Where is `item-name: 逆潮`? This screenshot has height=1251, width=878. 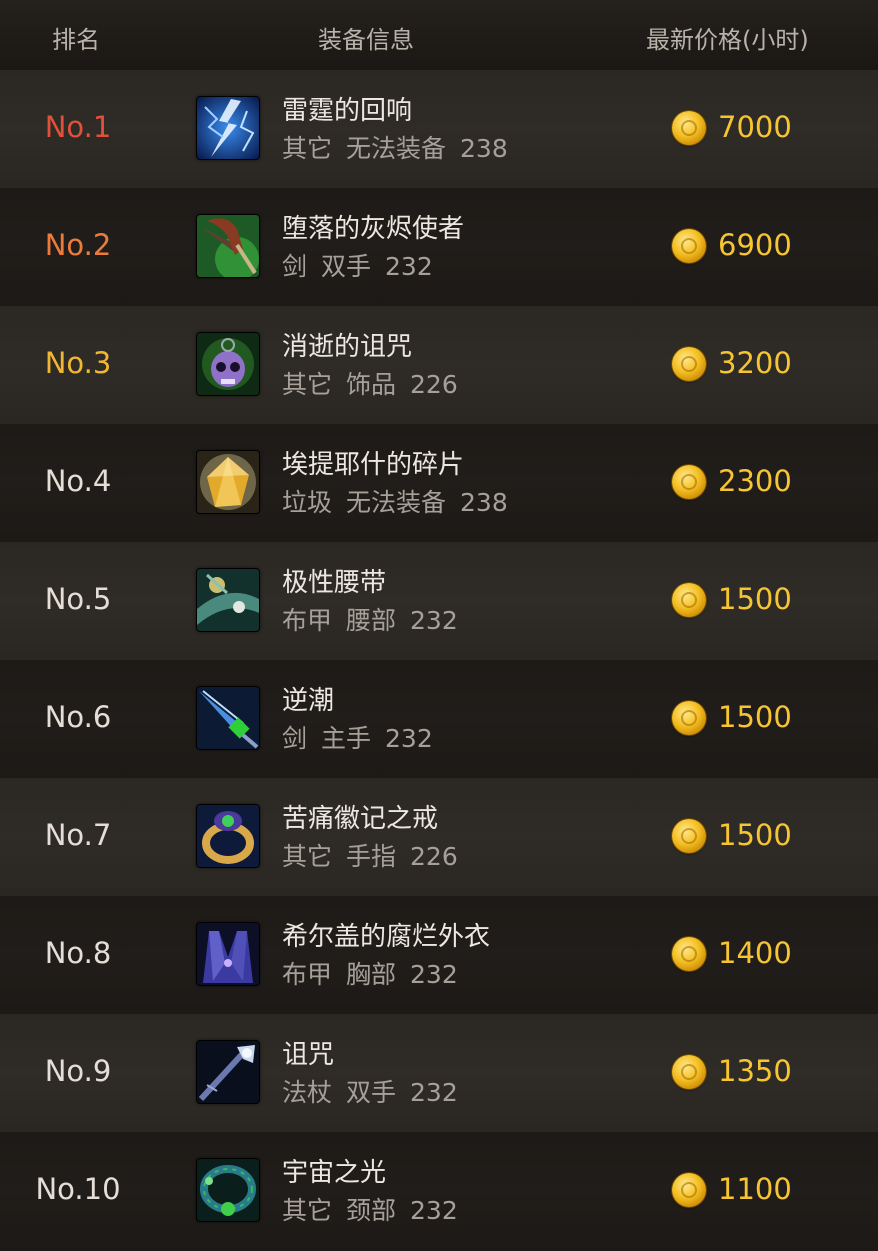 item-name: 逆潮 is located at coordinates (308, 698).